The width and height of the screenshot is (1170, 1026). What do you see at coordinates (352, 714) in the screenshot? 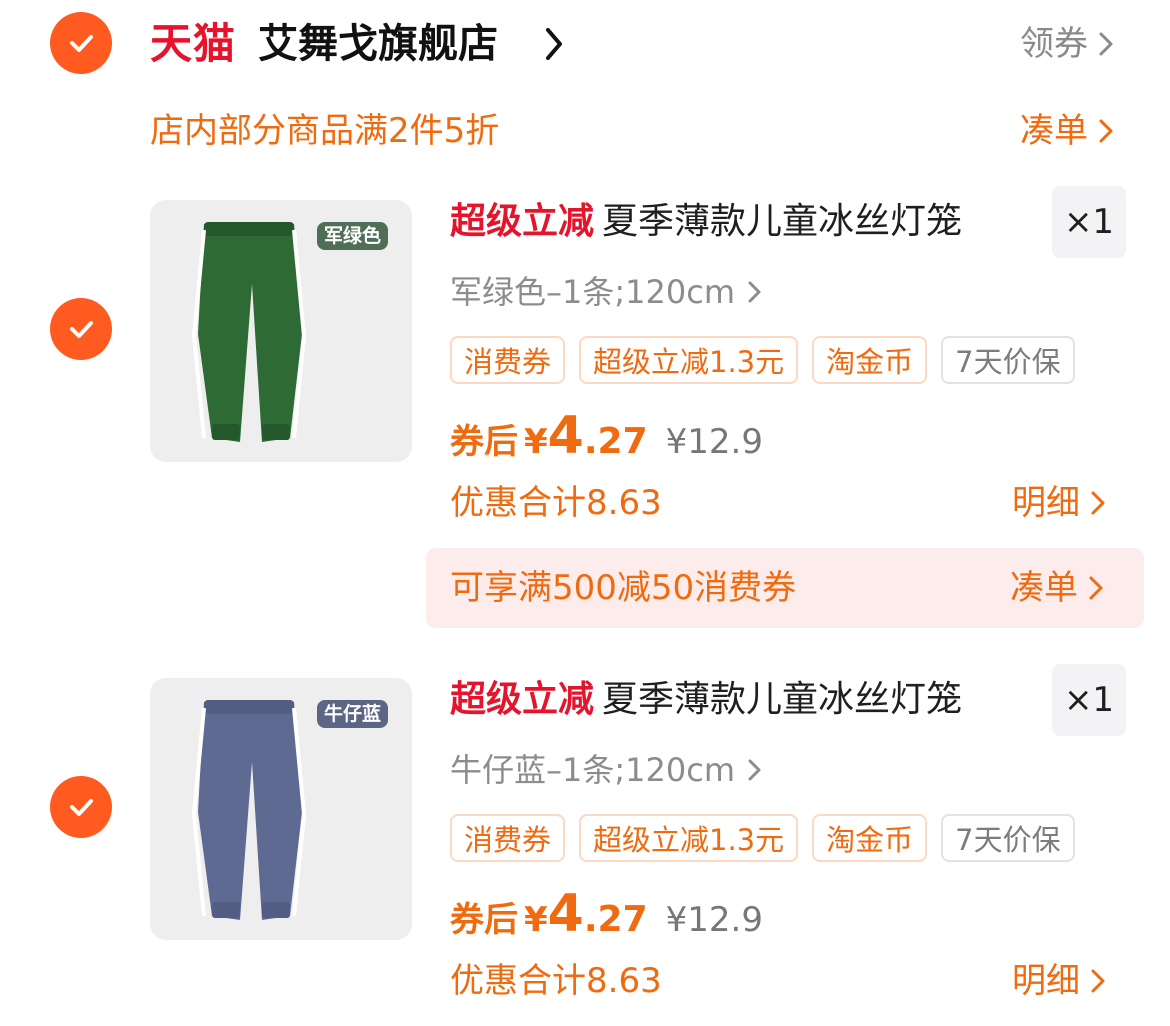
I see `color-tag: 牛仔蓝` at bounding box center [352, 714].